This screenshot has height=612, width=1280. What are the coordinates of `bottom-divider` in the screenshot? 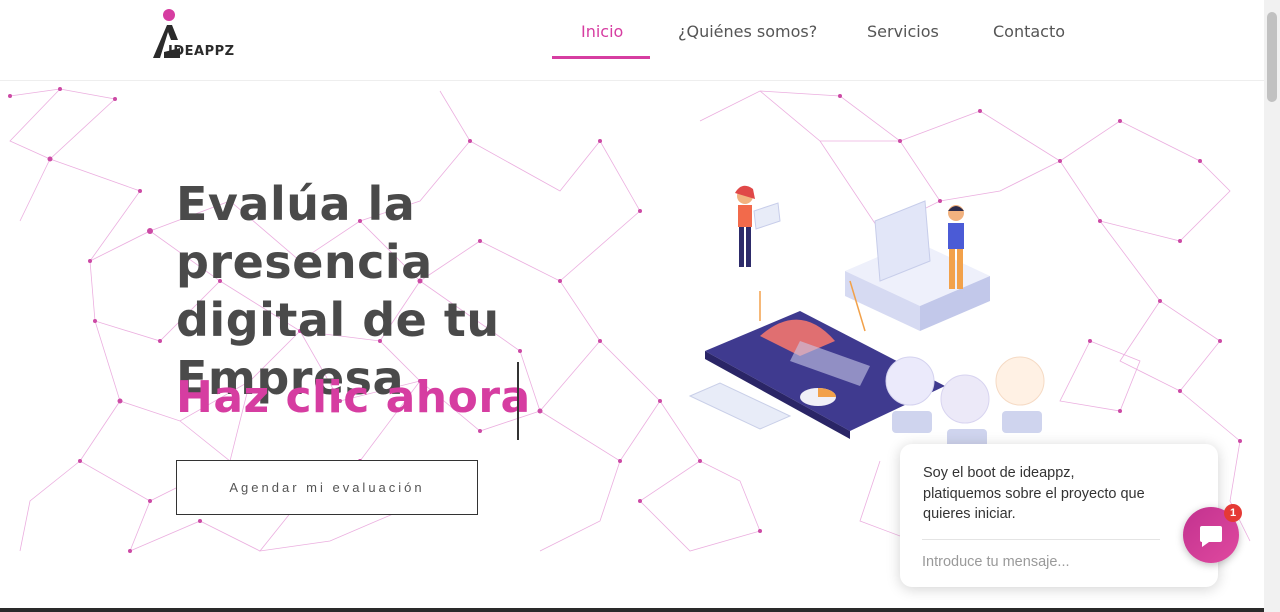 It's located at (632, 610).